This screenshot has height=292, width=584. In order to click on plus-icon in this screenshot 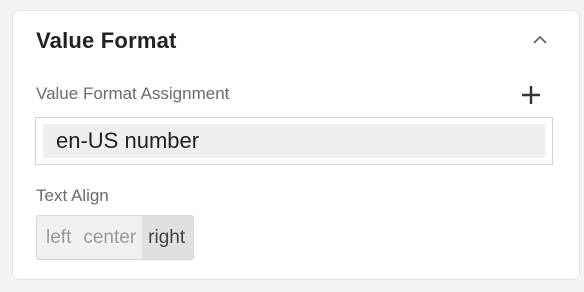, I will do `click(531, 95)`.